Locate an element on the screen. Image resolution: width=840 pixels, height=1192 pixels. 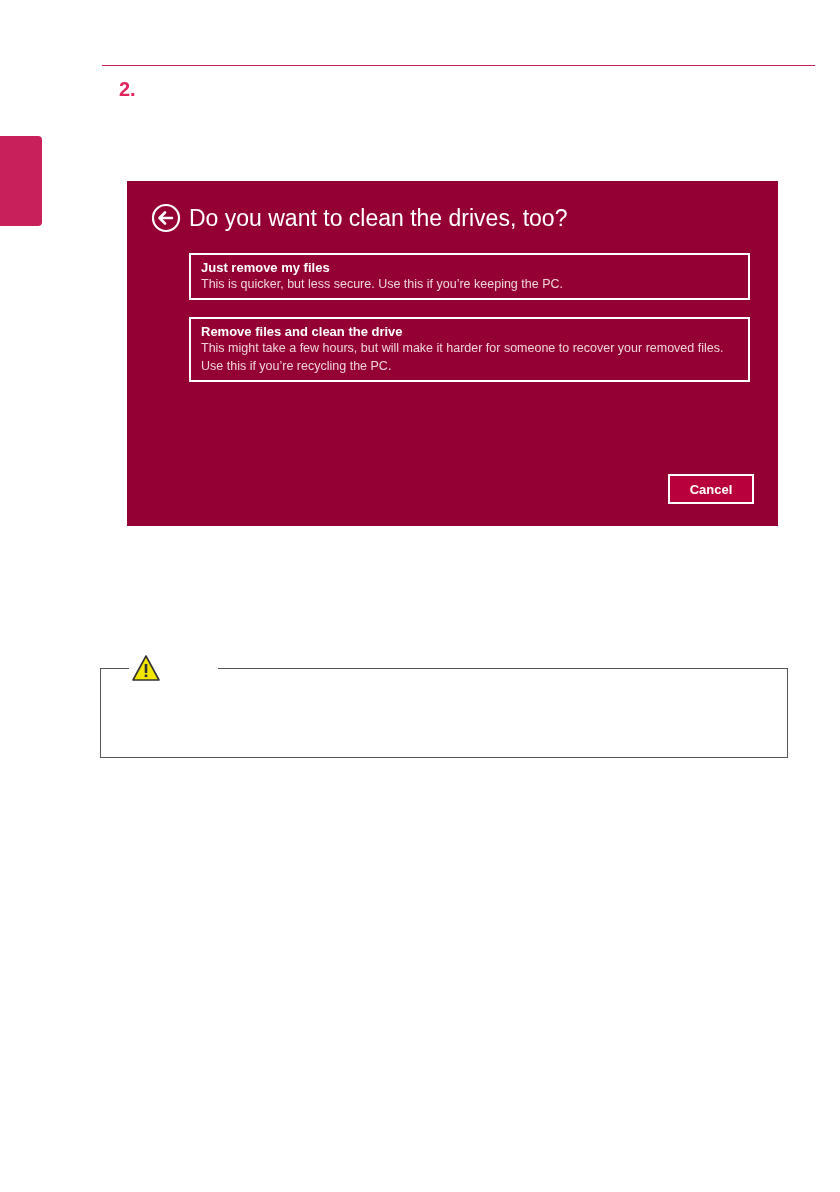
option-tile: Just remove my files This is quicker, but less secure. Use this if you’re keeping the PC. is located at coordinates (469, 276).